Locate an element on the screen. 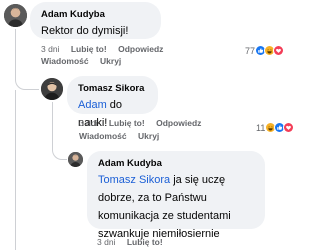 This screenshot has width=320, height=250. reaction-count: 11 is located at coordinates (261, 127).